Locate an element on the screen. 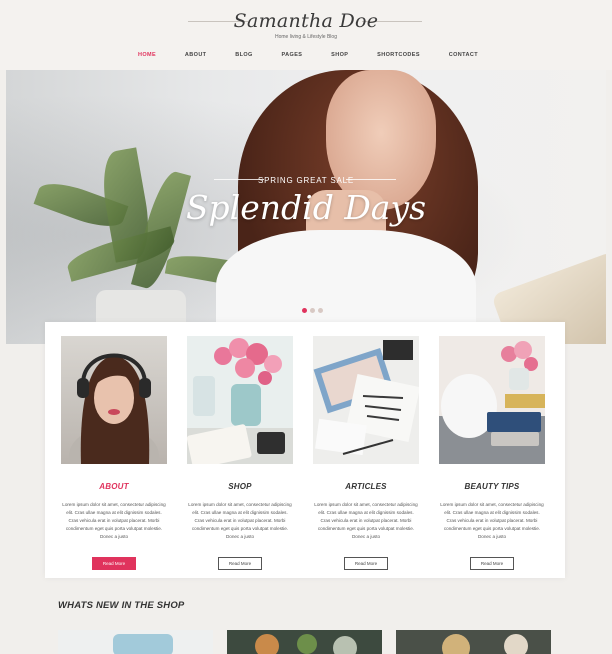  beauty-tips-read-more-button: Read More is located at coordinates (492, 563).